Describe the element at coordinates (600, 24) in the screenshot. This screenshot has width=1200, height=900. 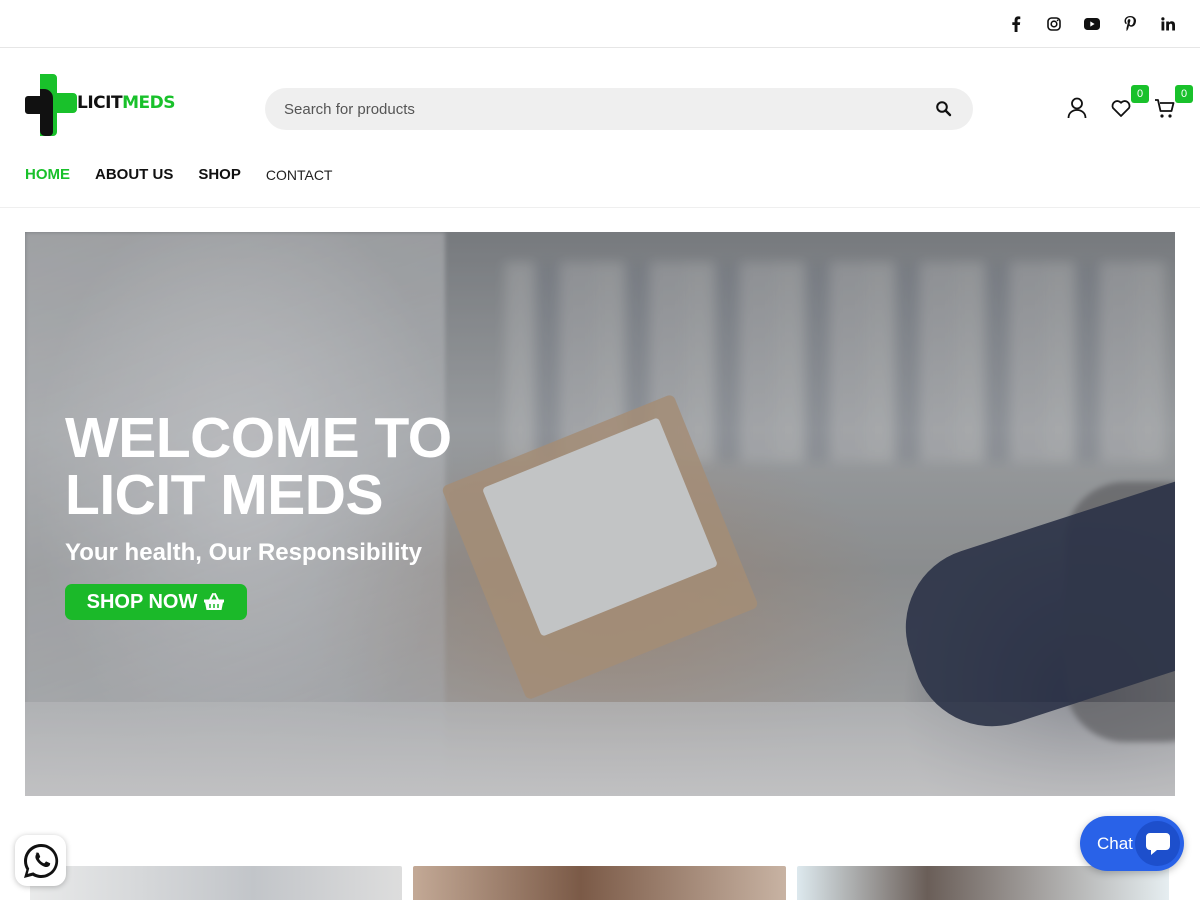
I see `top-bar` at that location.